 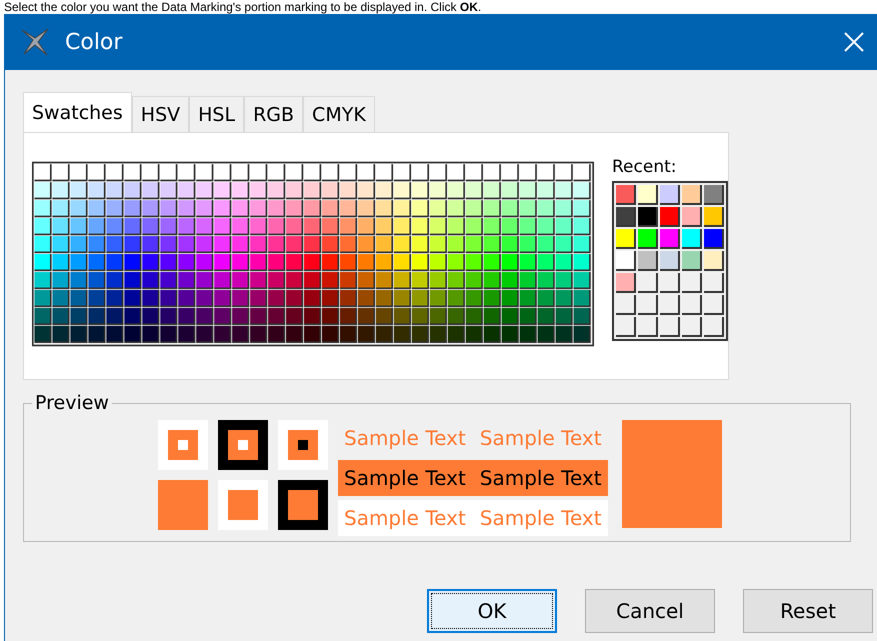 What do you see at coordinates (808, 611) in the screenshot?
I see `dialog-button: Reset` at bounding box center [808, 611].